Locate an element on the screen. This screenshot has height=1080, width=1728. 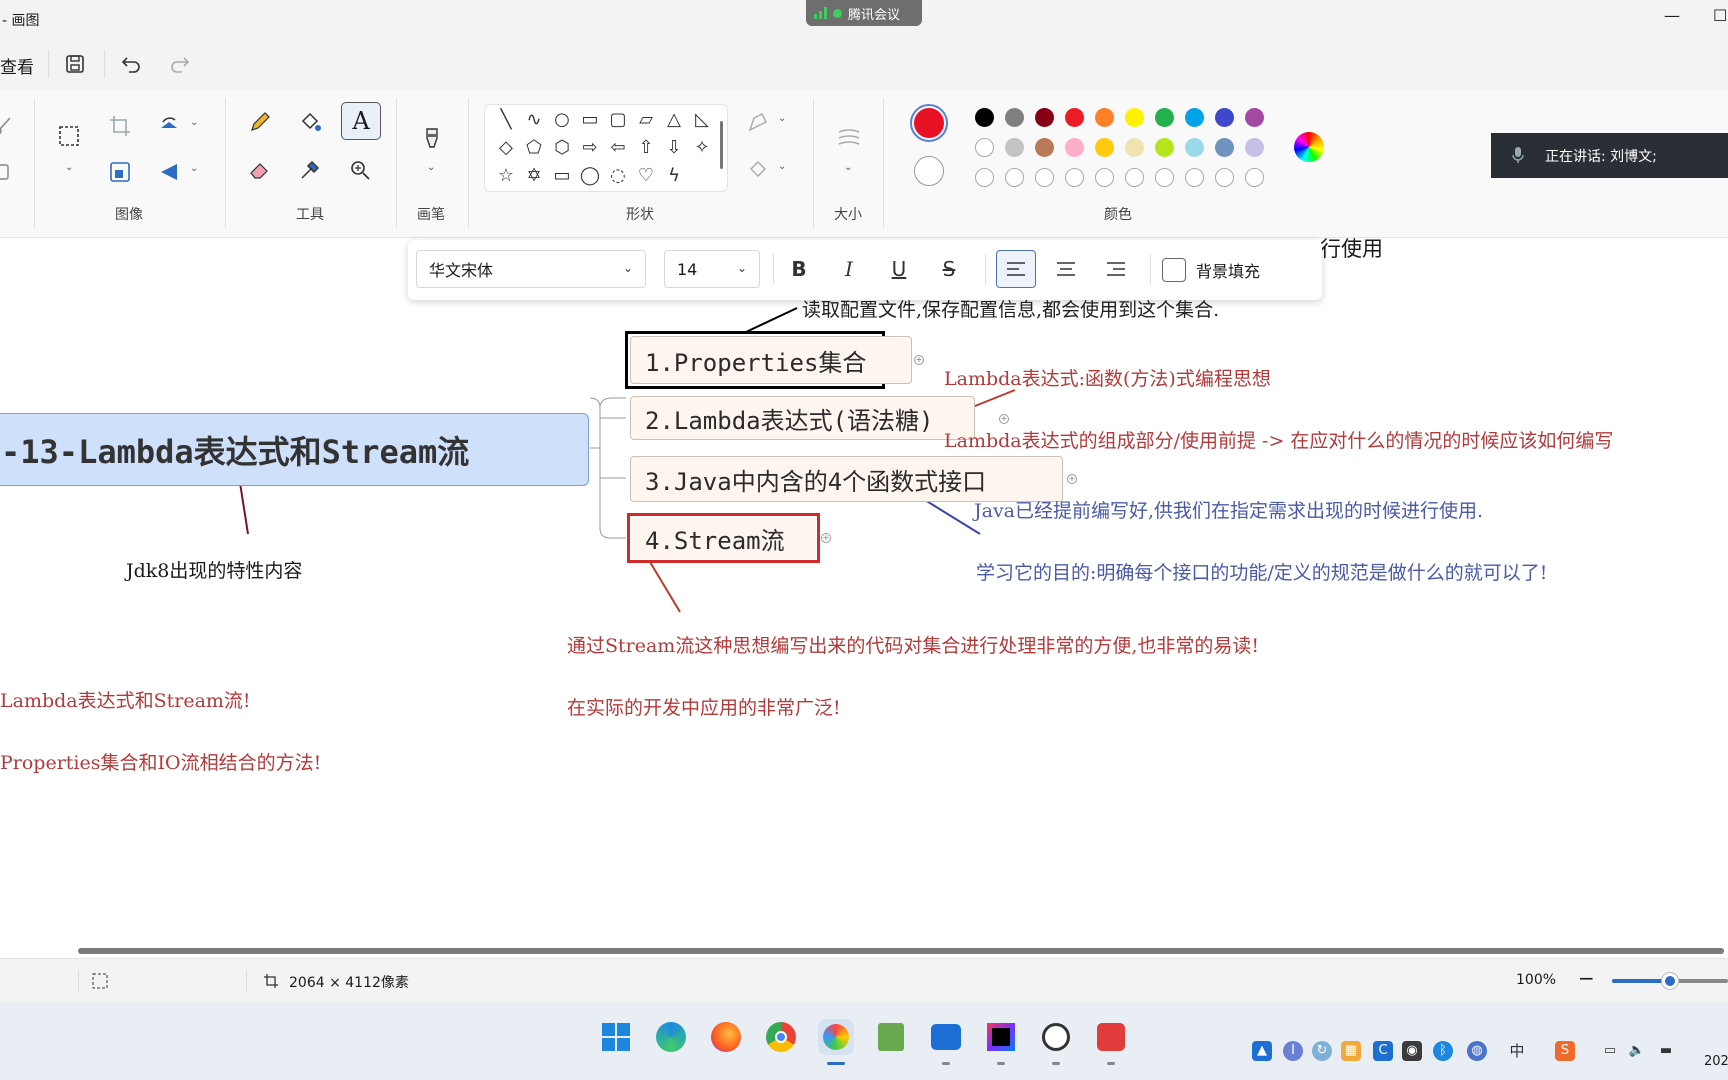
tray-photos-icon: ▲ is located at coordinates (1262, 1051).